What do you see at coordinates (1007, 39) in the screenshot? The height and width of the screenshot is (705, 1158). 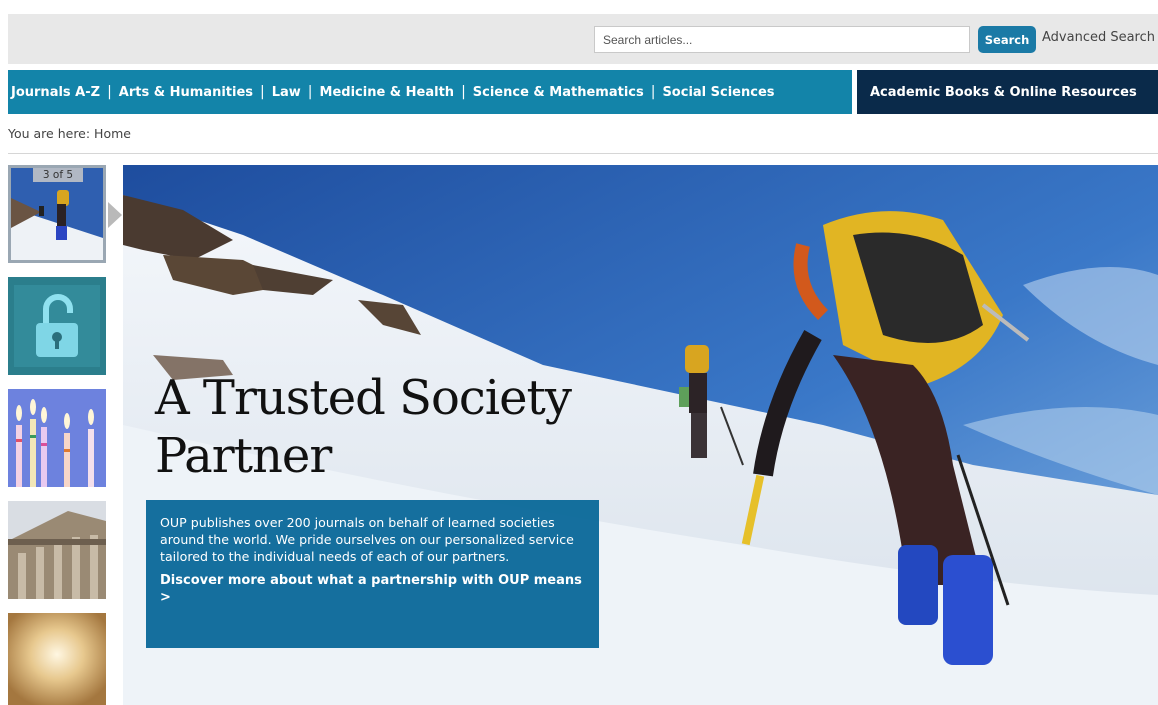 I see `search-button: Search` at bounding box center [1007, 39].